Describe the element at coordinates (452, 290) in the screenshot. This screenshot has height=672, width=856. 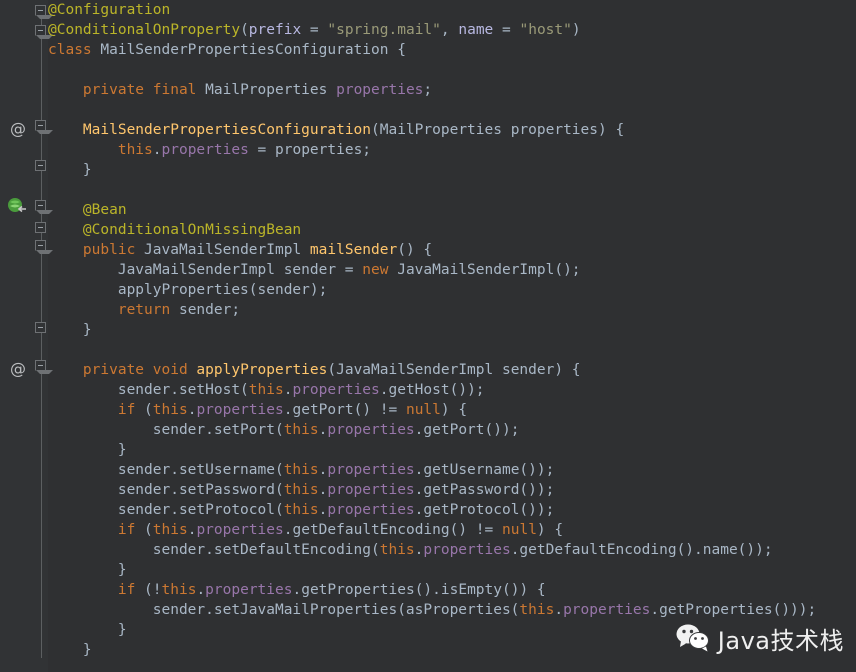
I see `code-line: applyProperties(sender);` at that location.